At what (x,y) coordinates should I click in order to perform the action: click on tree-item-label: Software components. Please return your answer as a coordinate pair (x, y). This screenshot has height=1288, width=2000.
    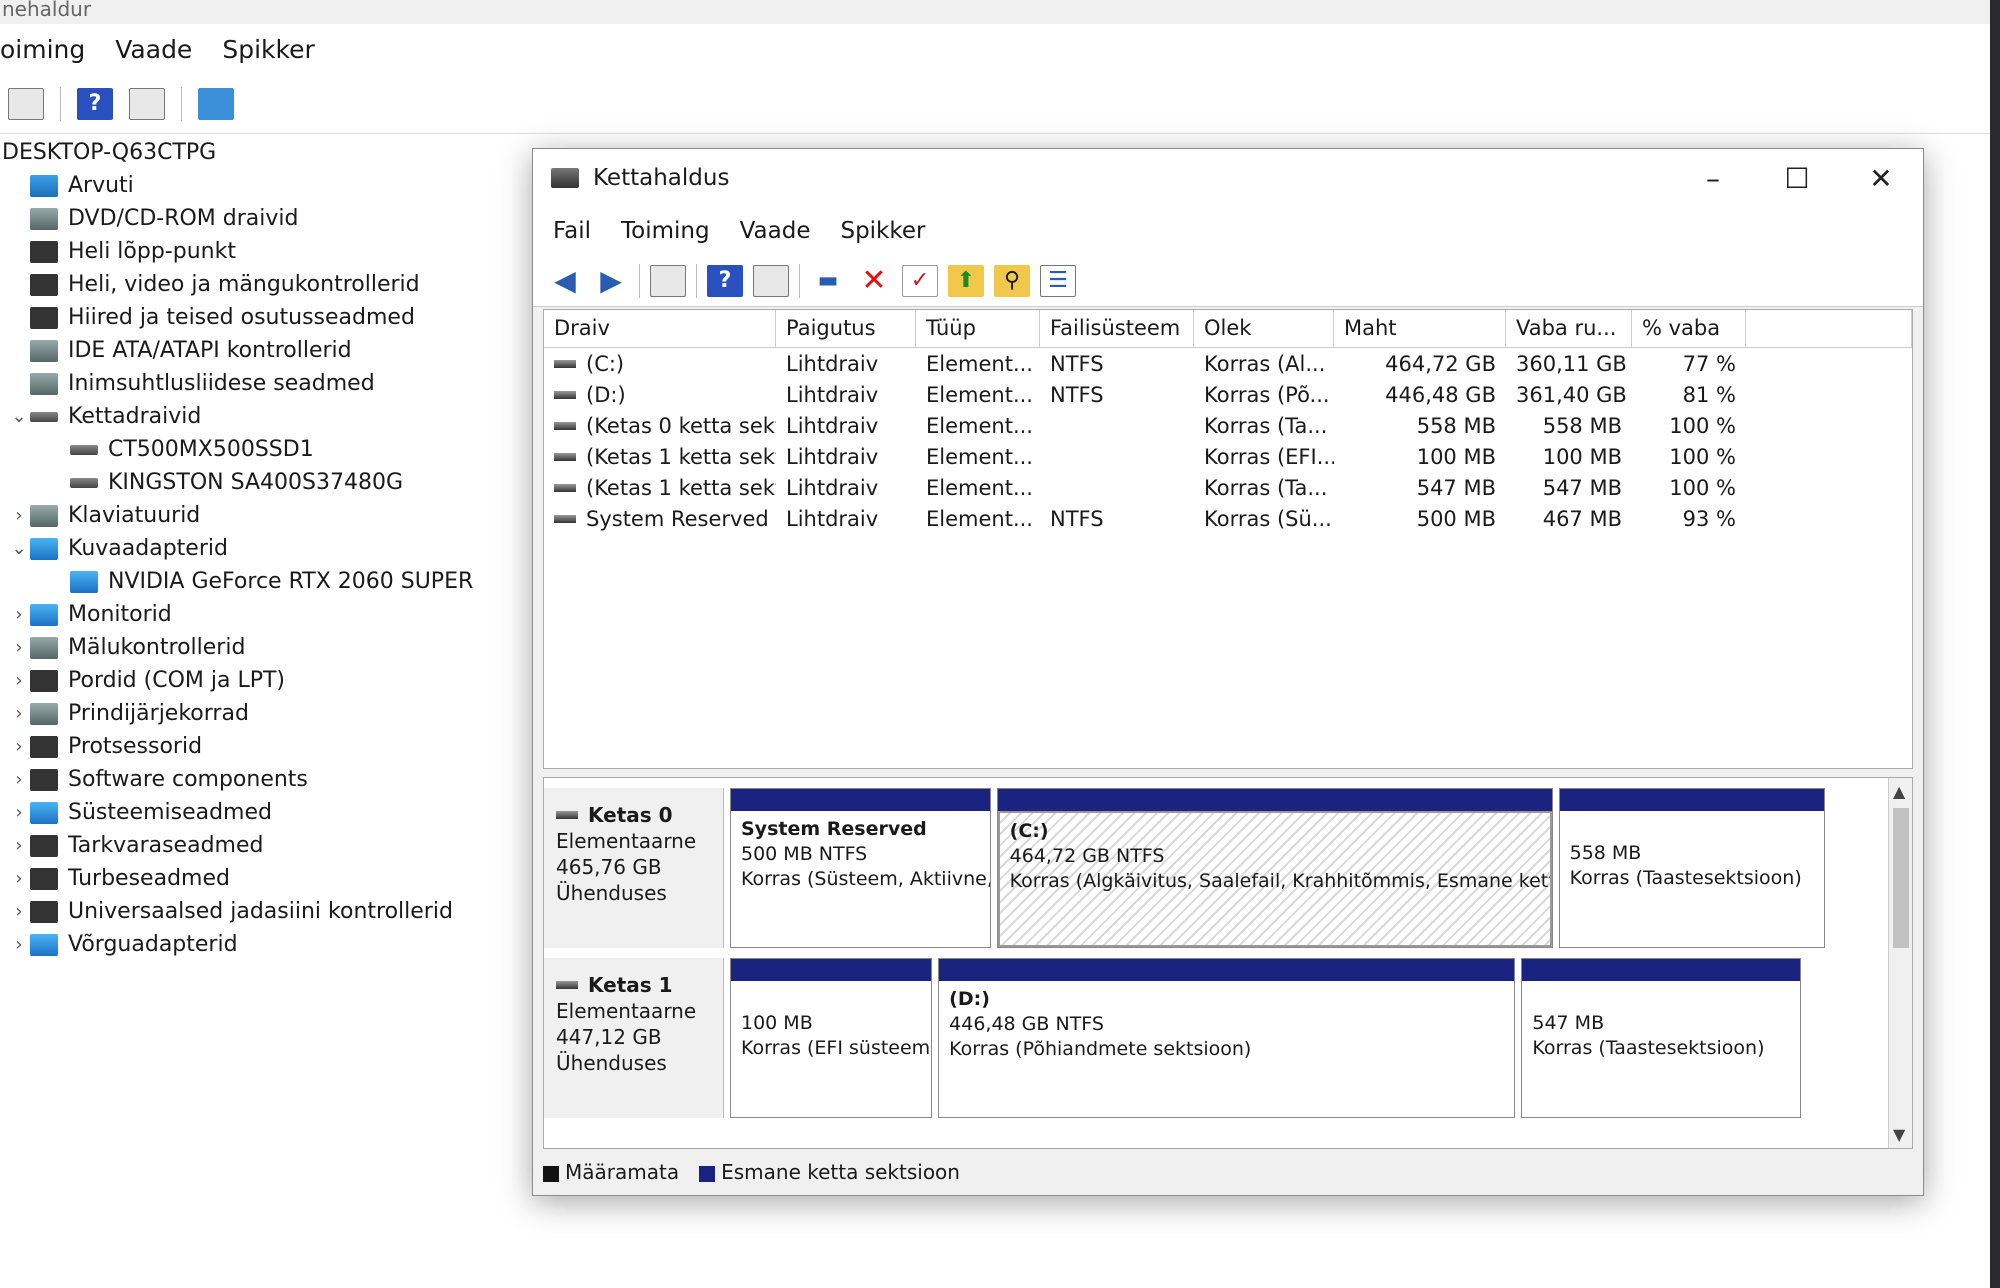
    Looking at the image, I should click on (188, 779).